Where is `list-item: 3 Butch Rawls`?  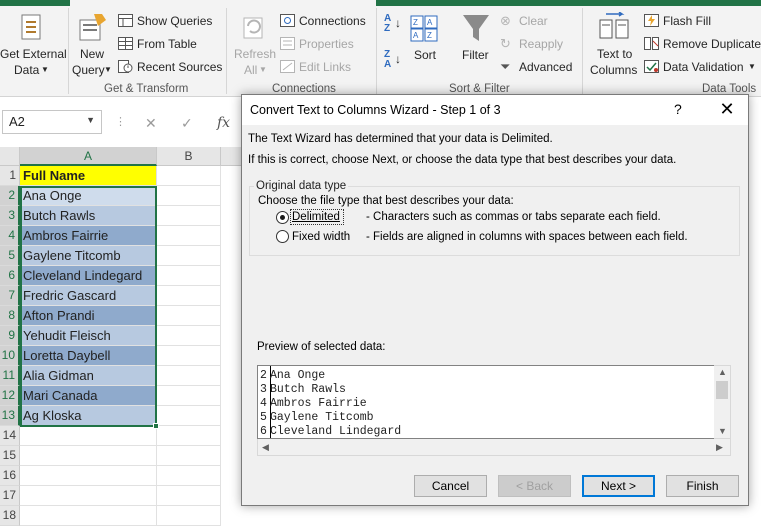 list-item: 3 Butch Rawls is located at coordinates (302, 390).